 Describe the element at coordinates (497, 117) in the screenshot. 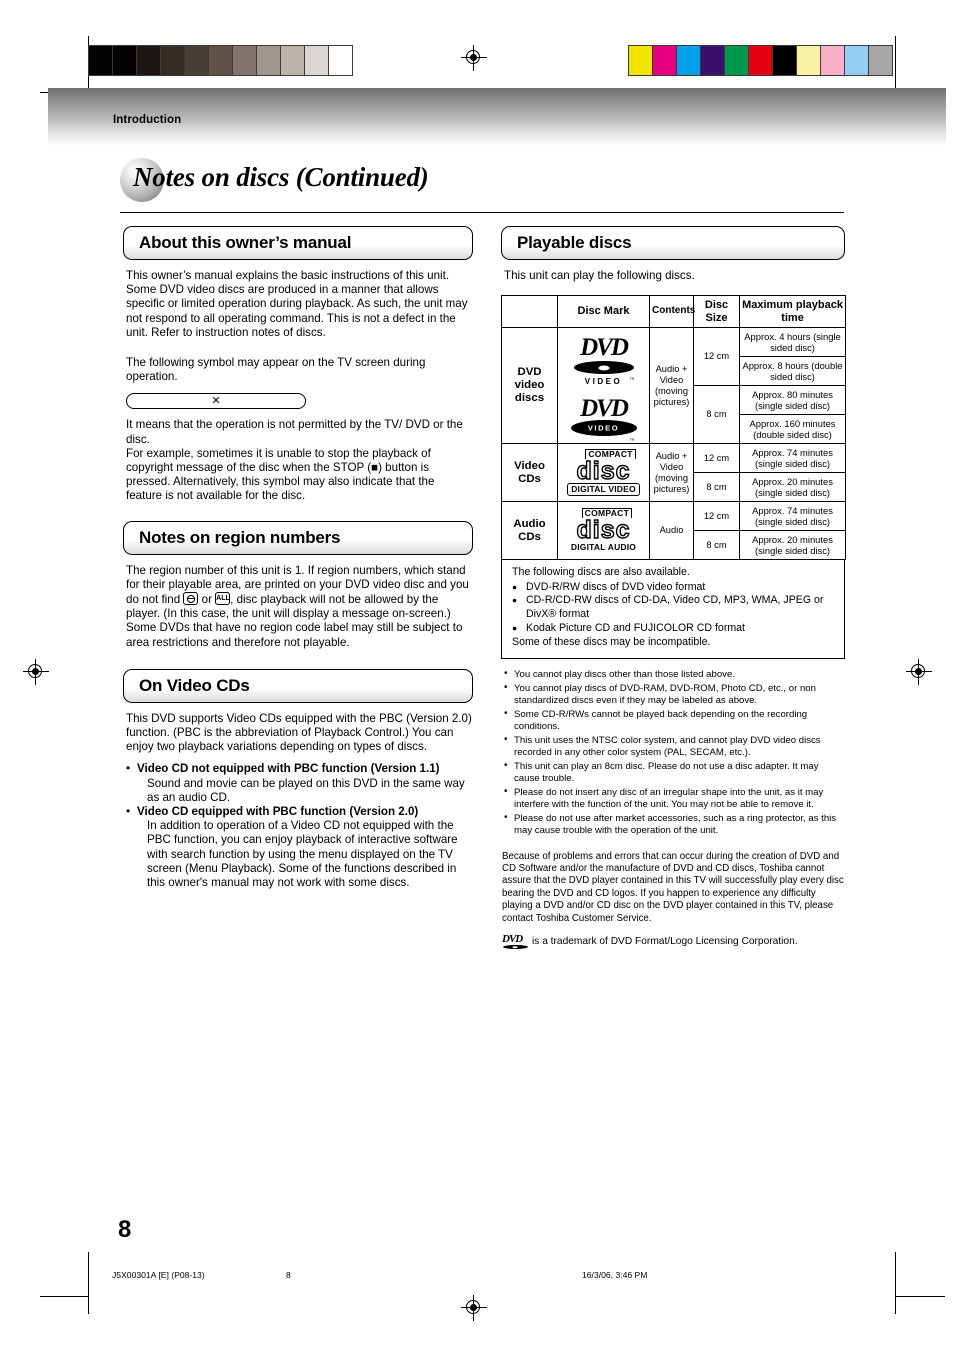

I see `header-band` at that location.